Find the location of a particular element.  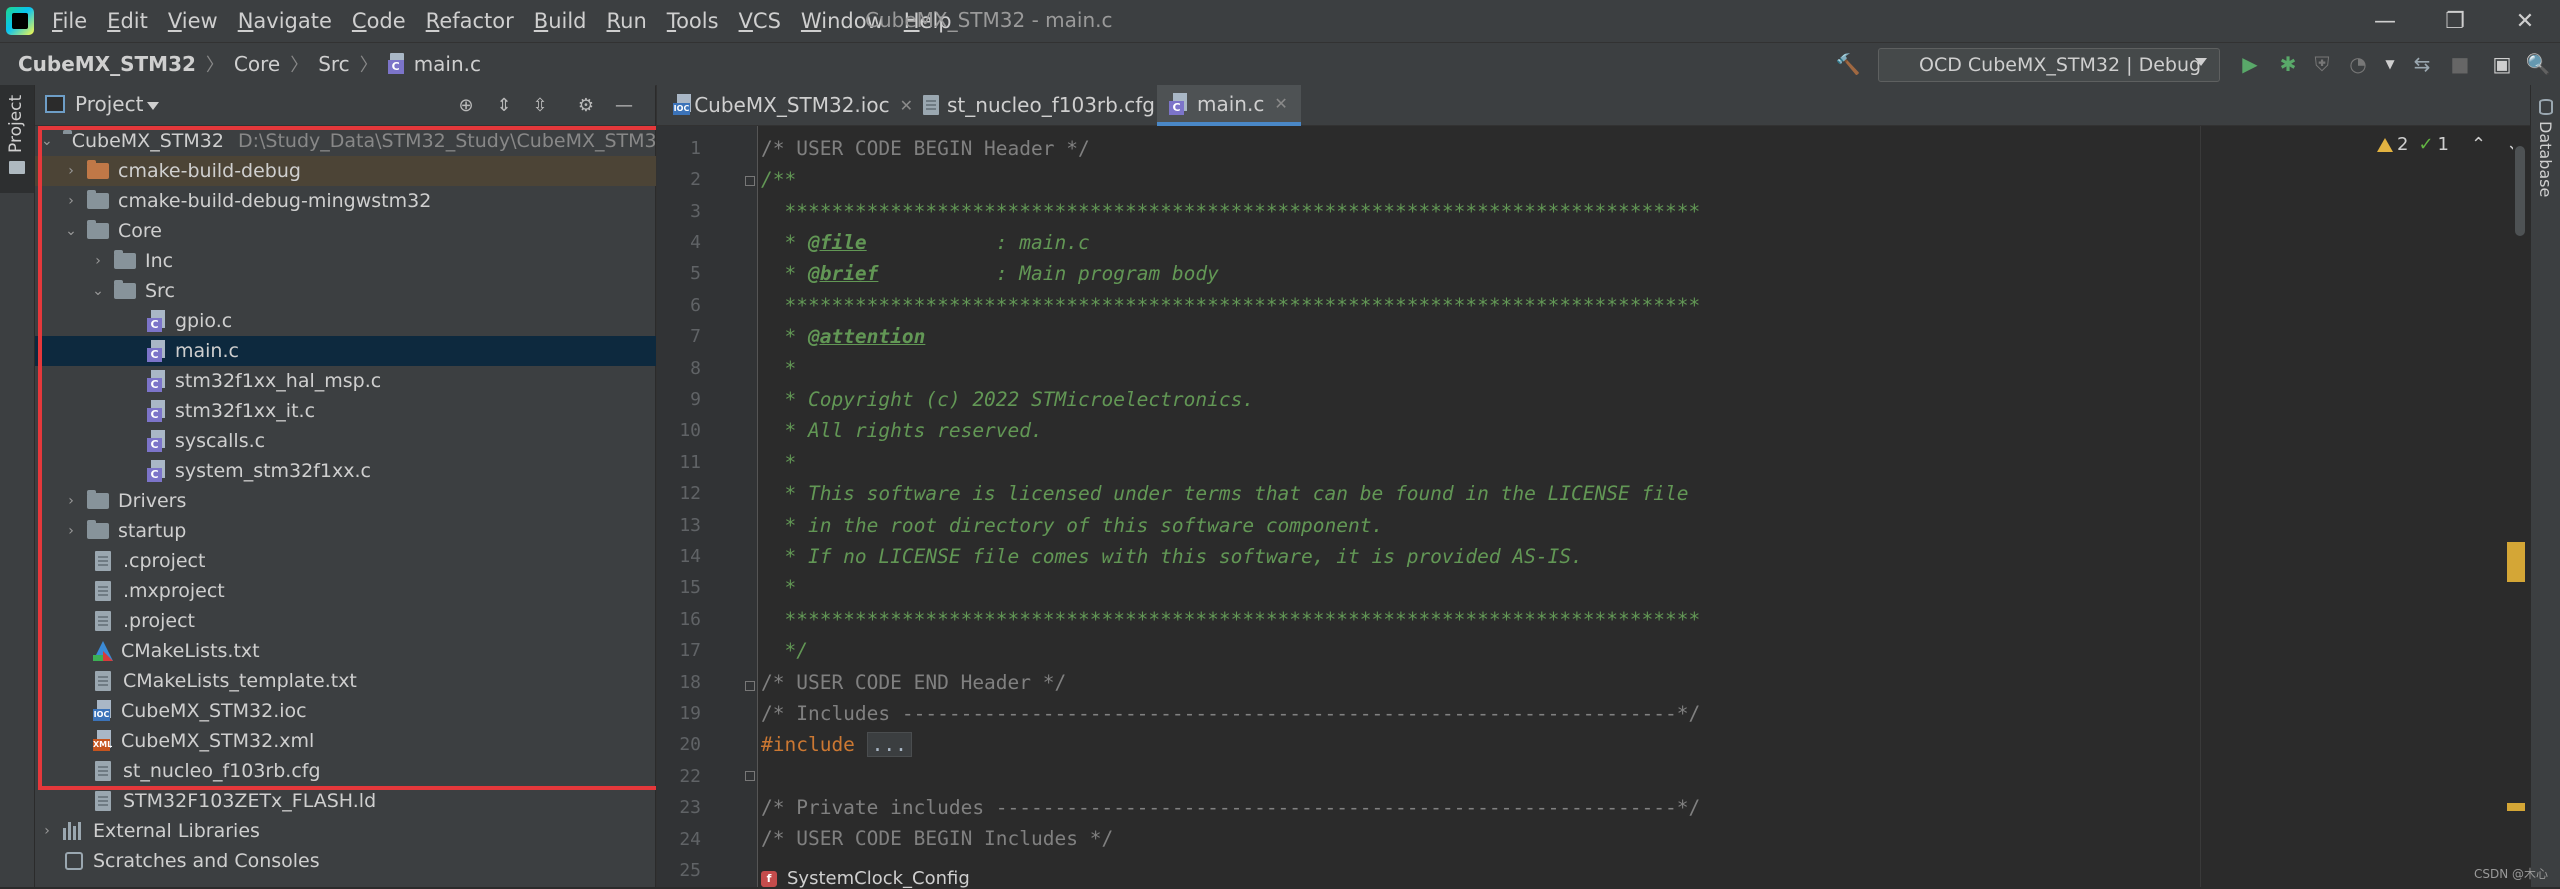

code-line: /** is located at coordinates (778, 179).